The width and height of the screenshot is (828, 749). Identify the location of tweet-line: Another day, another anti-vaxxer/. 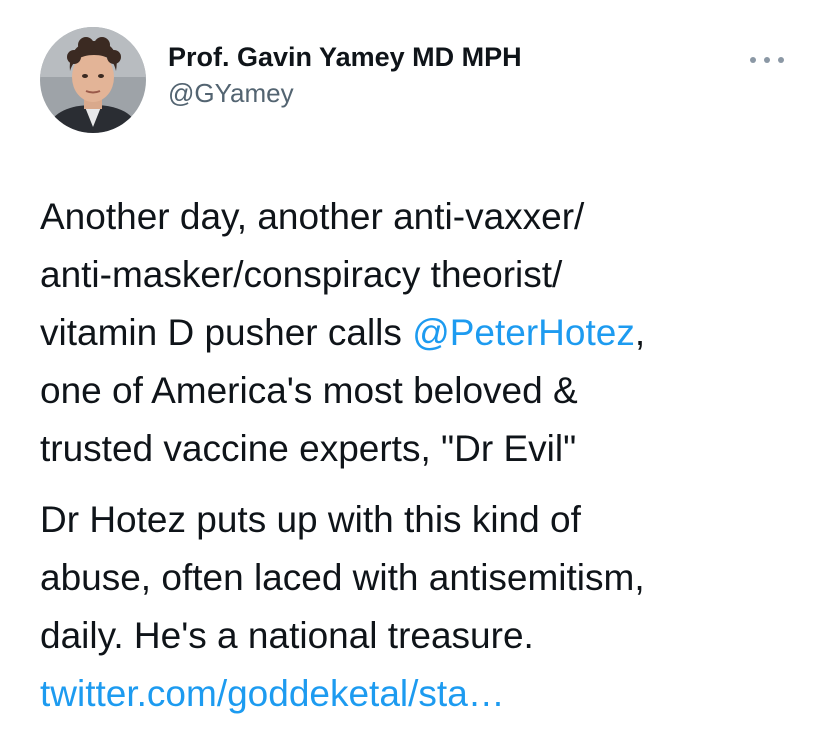
(312, 216).